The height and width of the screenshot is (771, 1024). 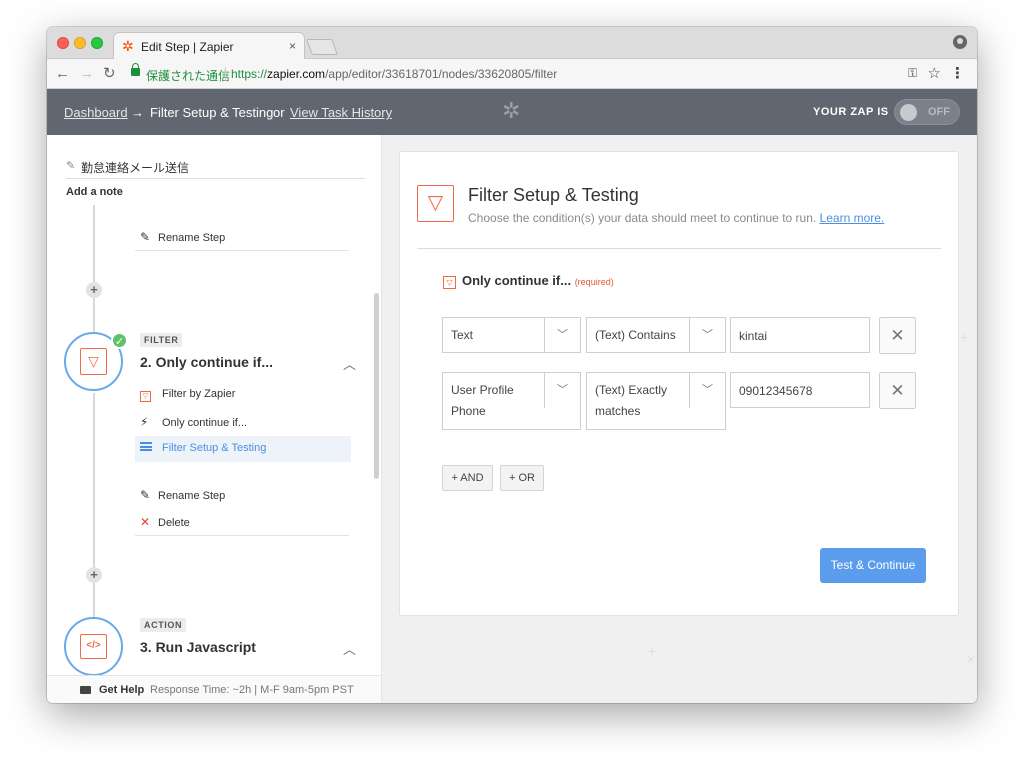 I want to click on value-input-text: kintai, so click(x=753, y=336).